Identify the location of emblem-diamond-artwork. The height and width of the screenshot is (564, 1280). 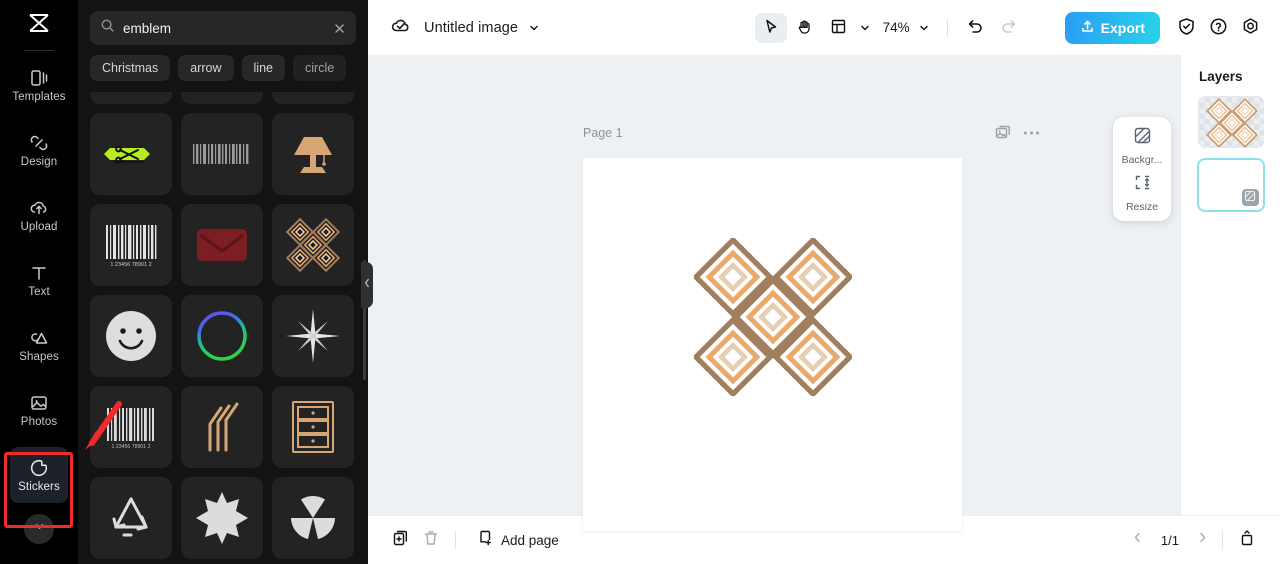
(773, 317).